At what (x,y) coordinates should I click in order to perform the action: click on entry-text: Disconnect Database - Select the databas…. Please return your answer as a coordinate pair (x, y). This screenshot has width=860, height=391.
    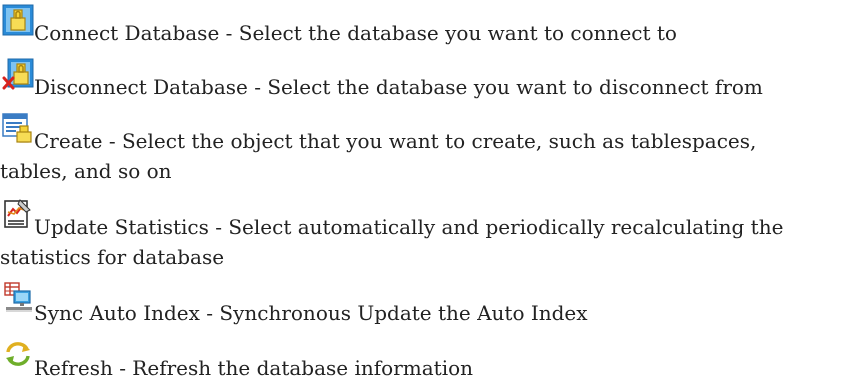
    Looking at the image, I should click on (398, 87).